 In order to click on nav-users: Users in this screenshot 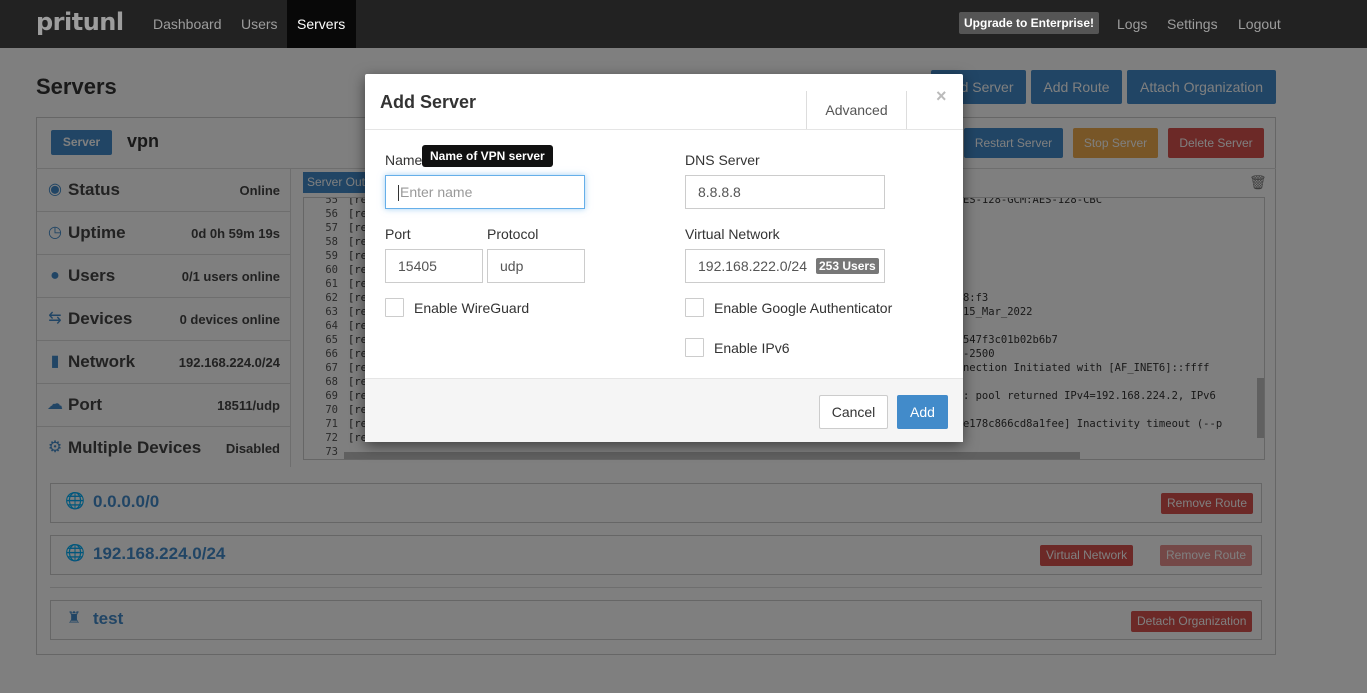, I will do `click(259, 24)`.